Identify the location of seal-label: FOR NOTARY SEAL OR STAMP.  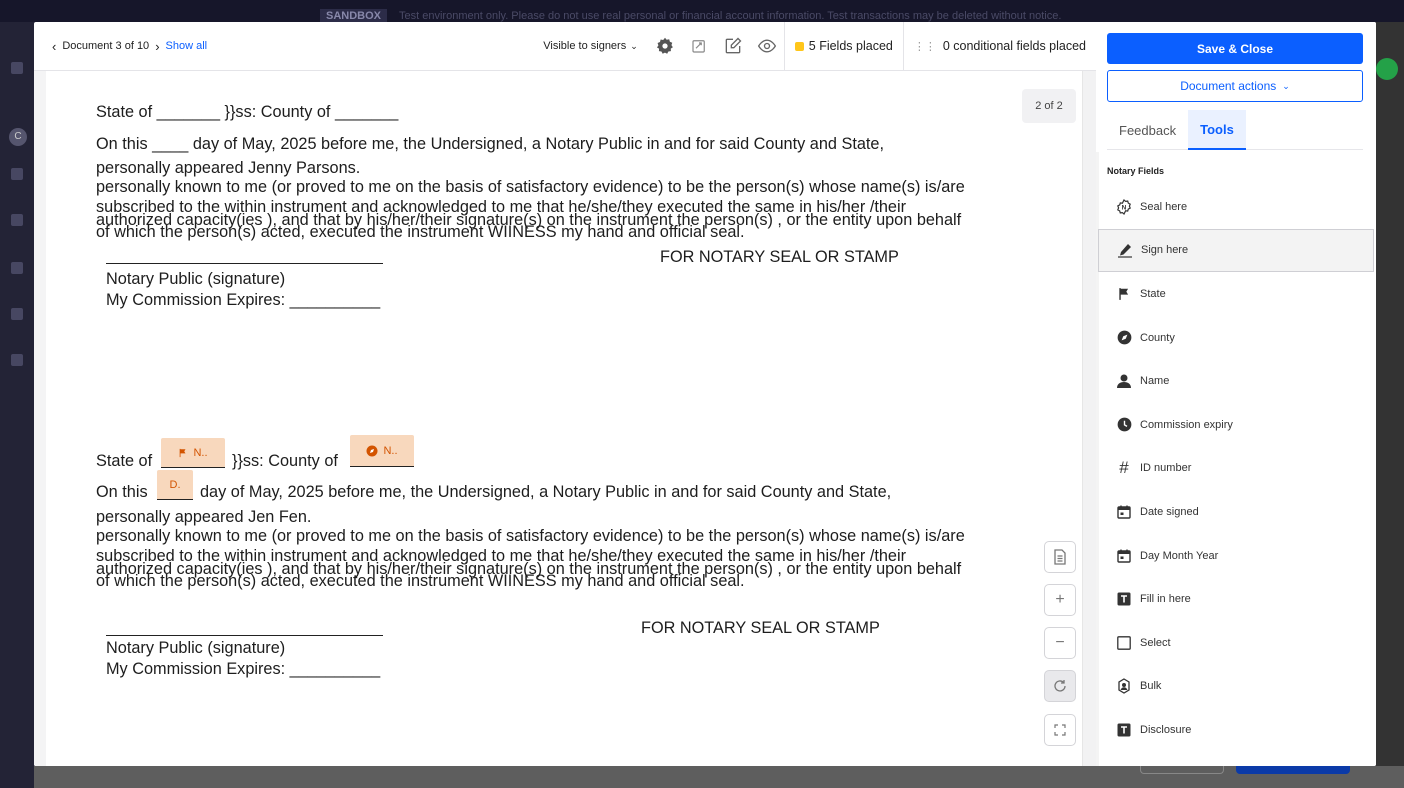
(760, 628).